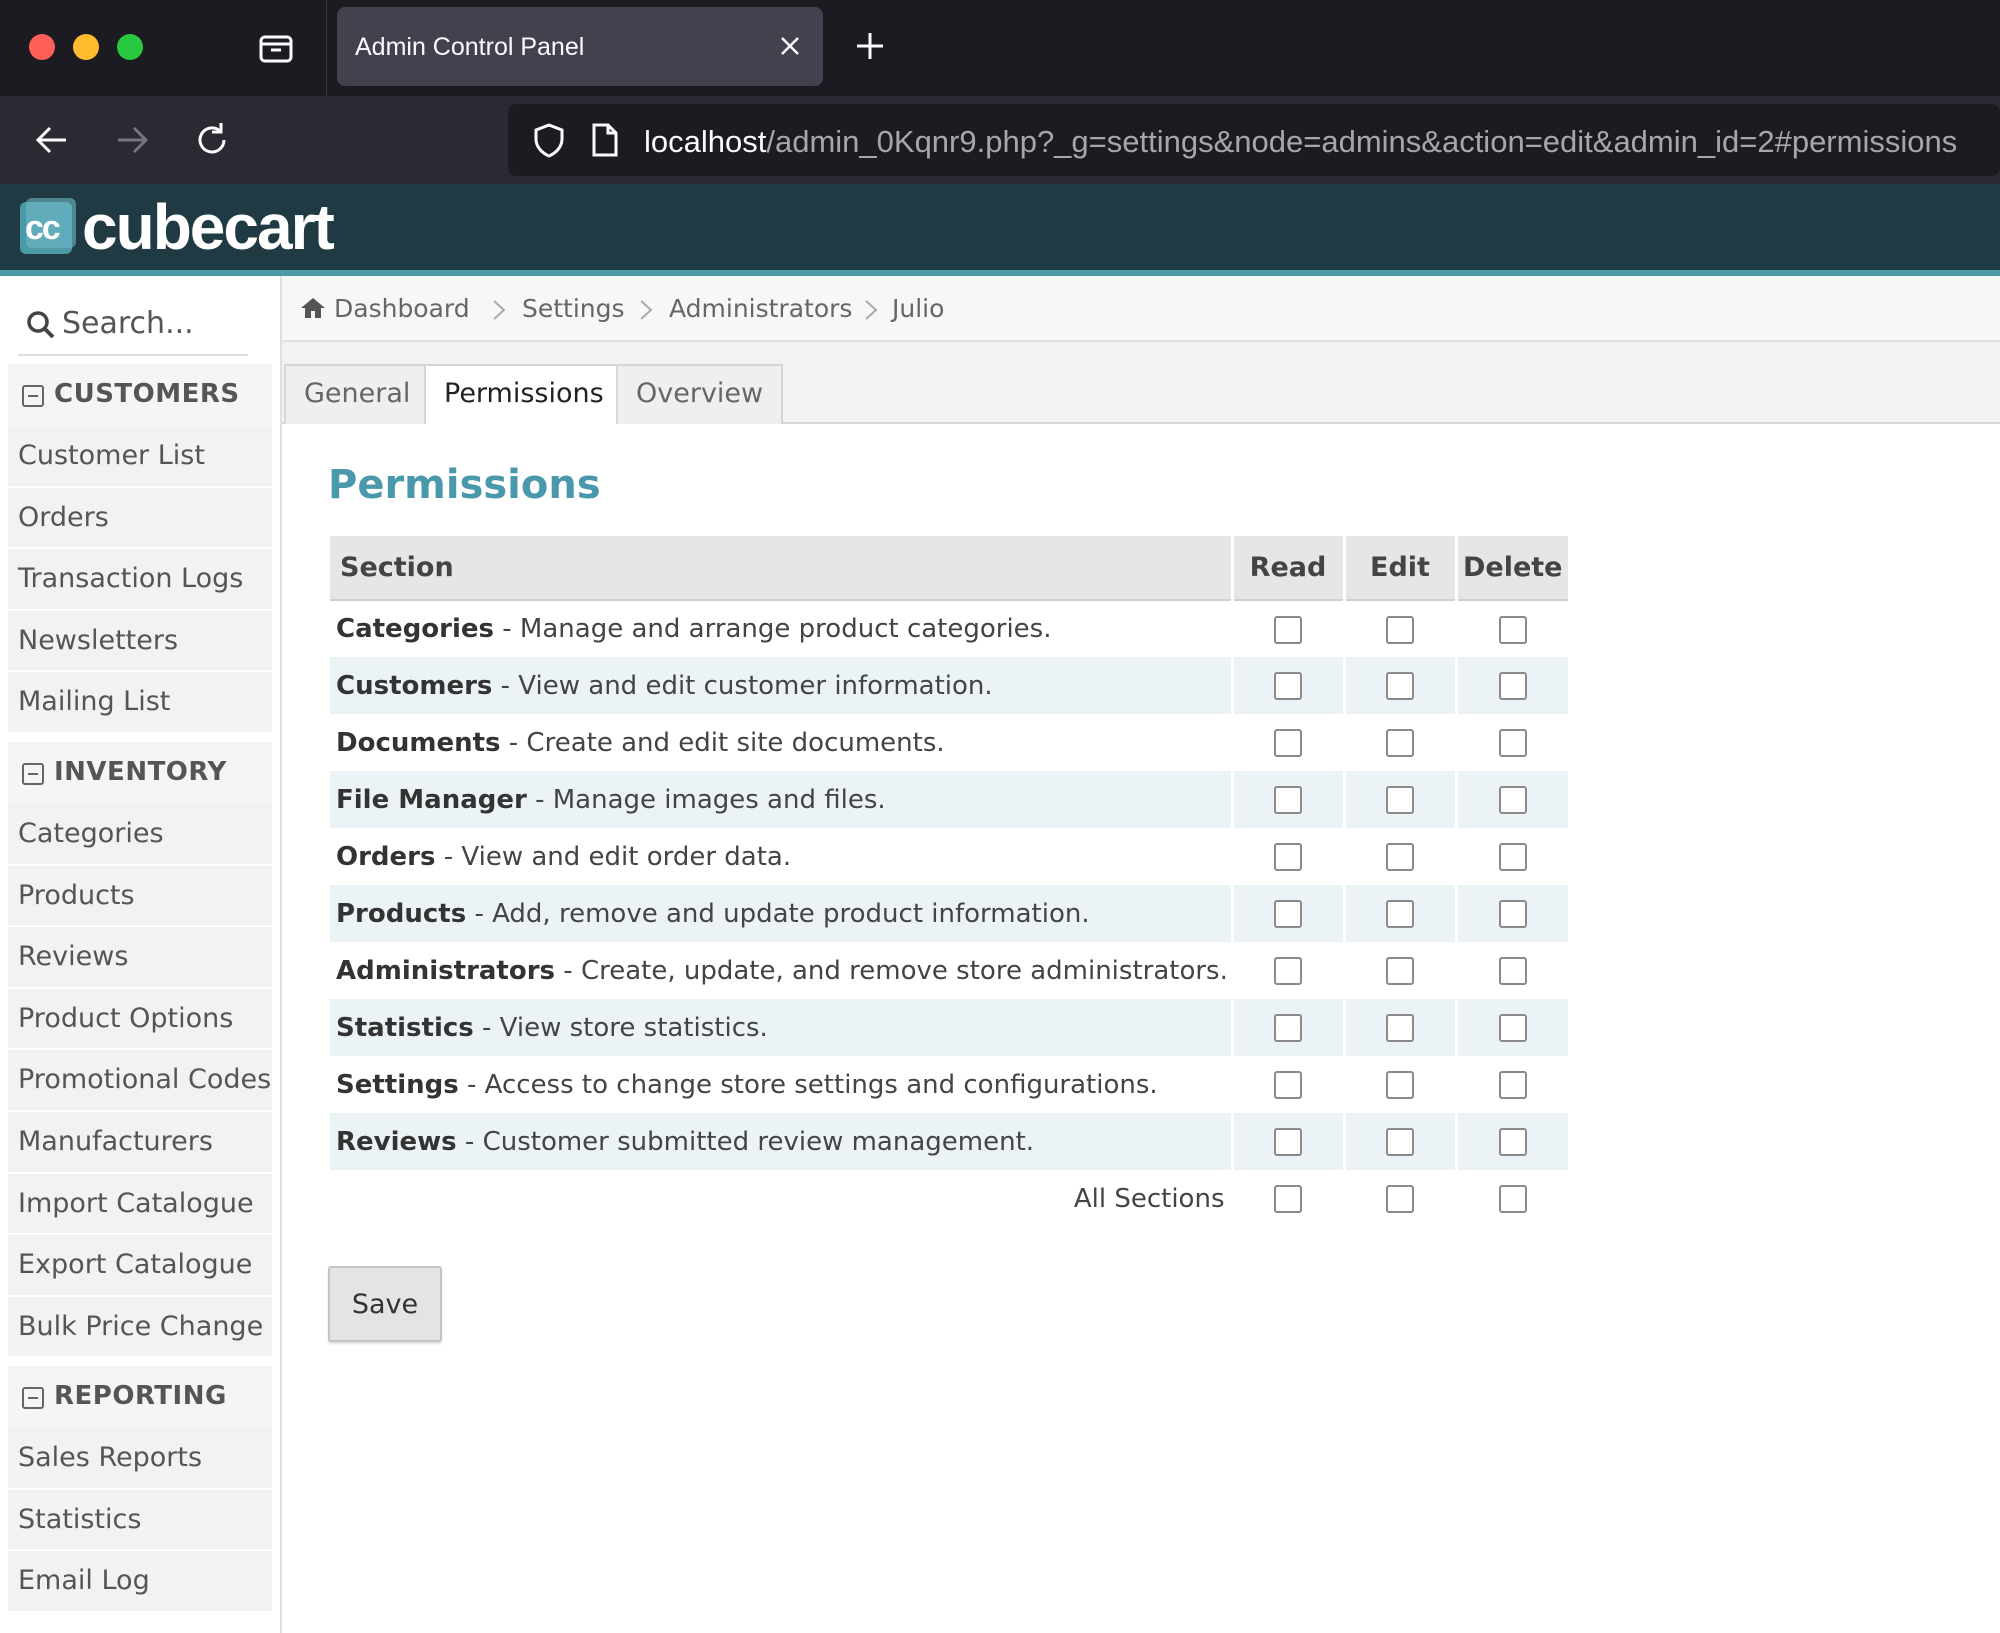 This screenshot has height=1633, width=2000. What do you see at coordinates (42, 47) in the screenshot?
I see `window-close-button` at bounding box center [42, 47].